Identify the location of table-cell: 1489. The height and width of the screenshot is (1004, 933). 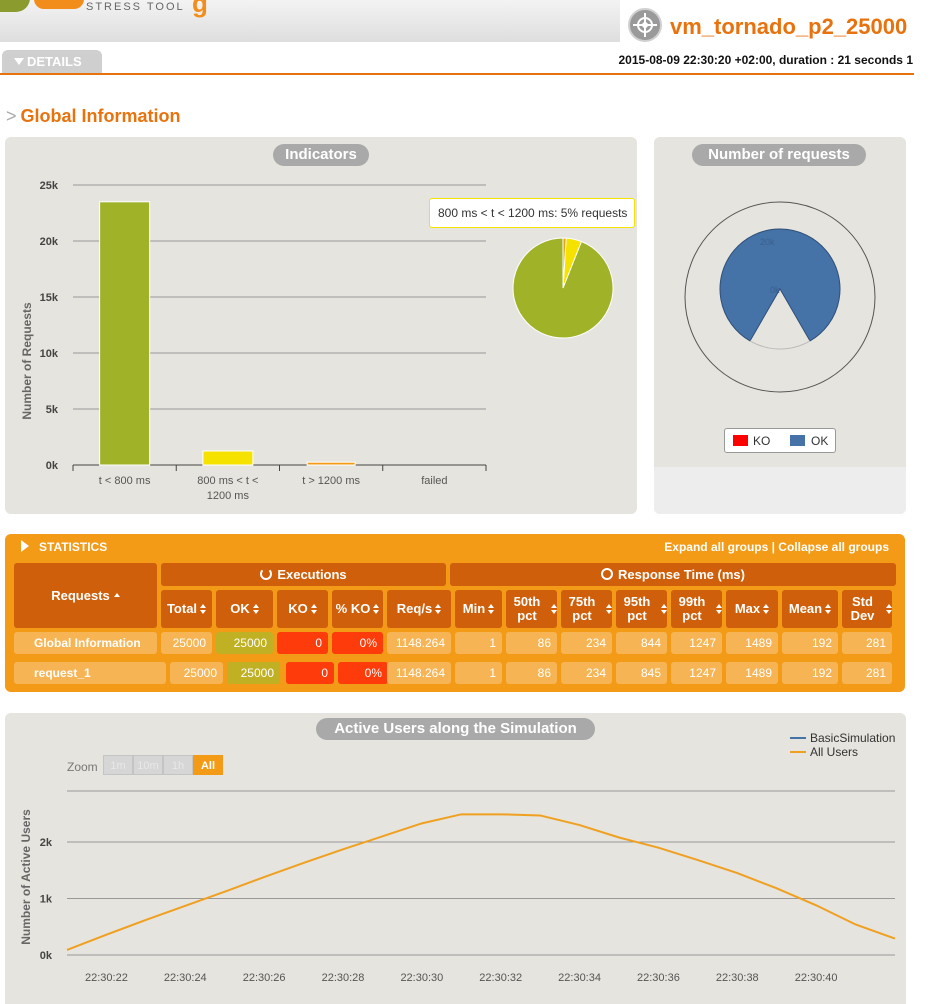
(752, 643).